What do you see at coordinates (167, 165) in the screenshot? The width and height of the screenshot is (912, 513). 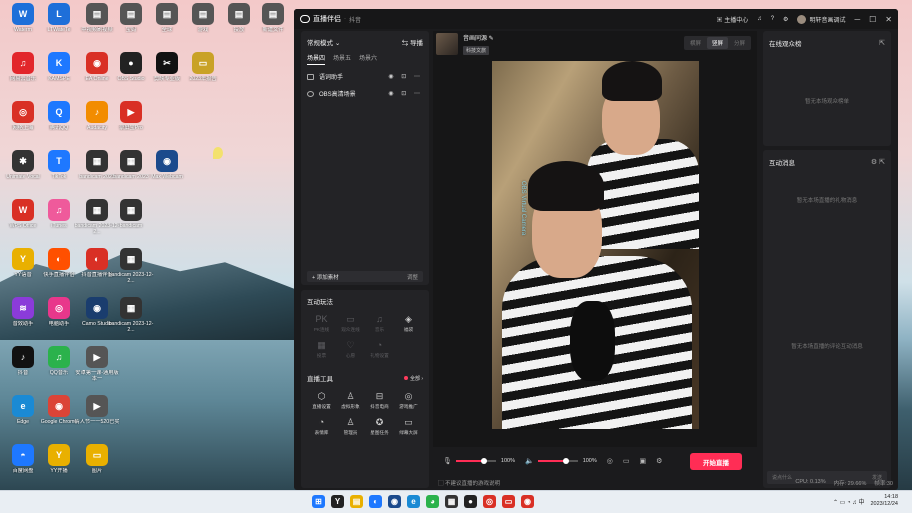 I see `desktop-icon: ◉ Max Webcam` at bounding box center [167, 165].